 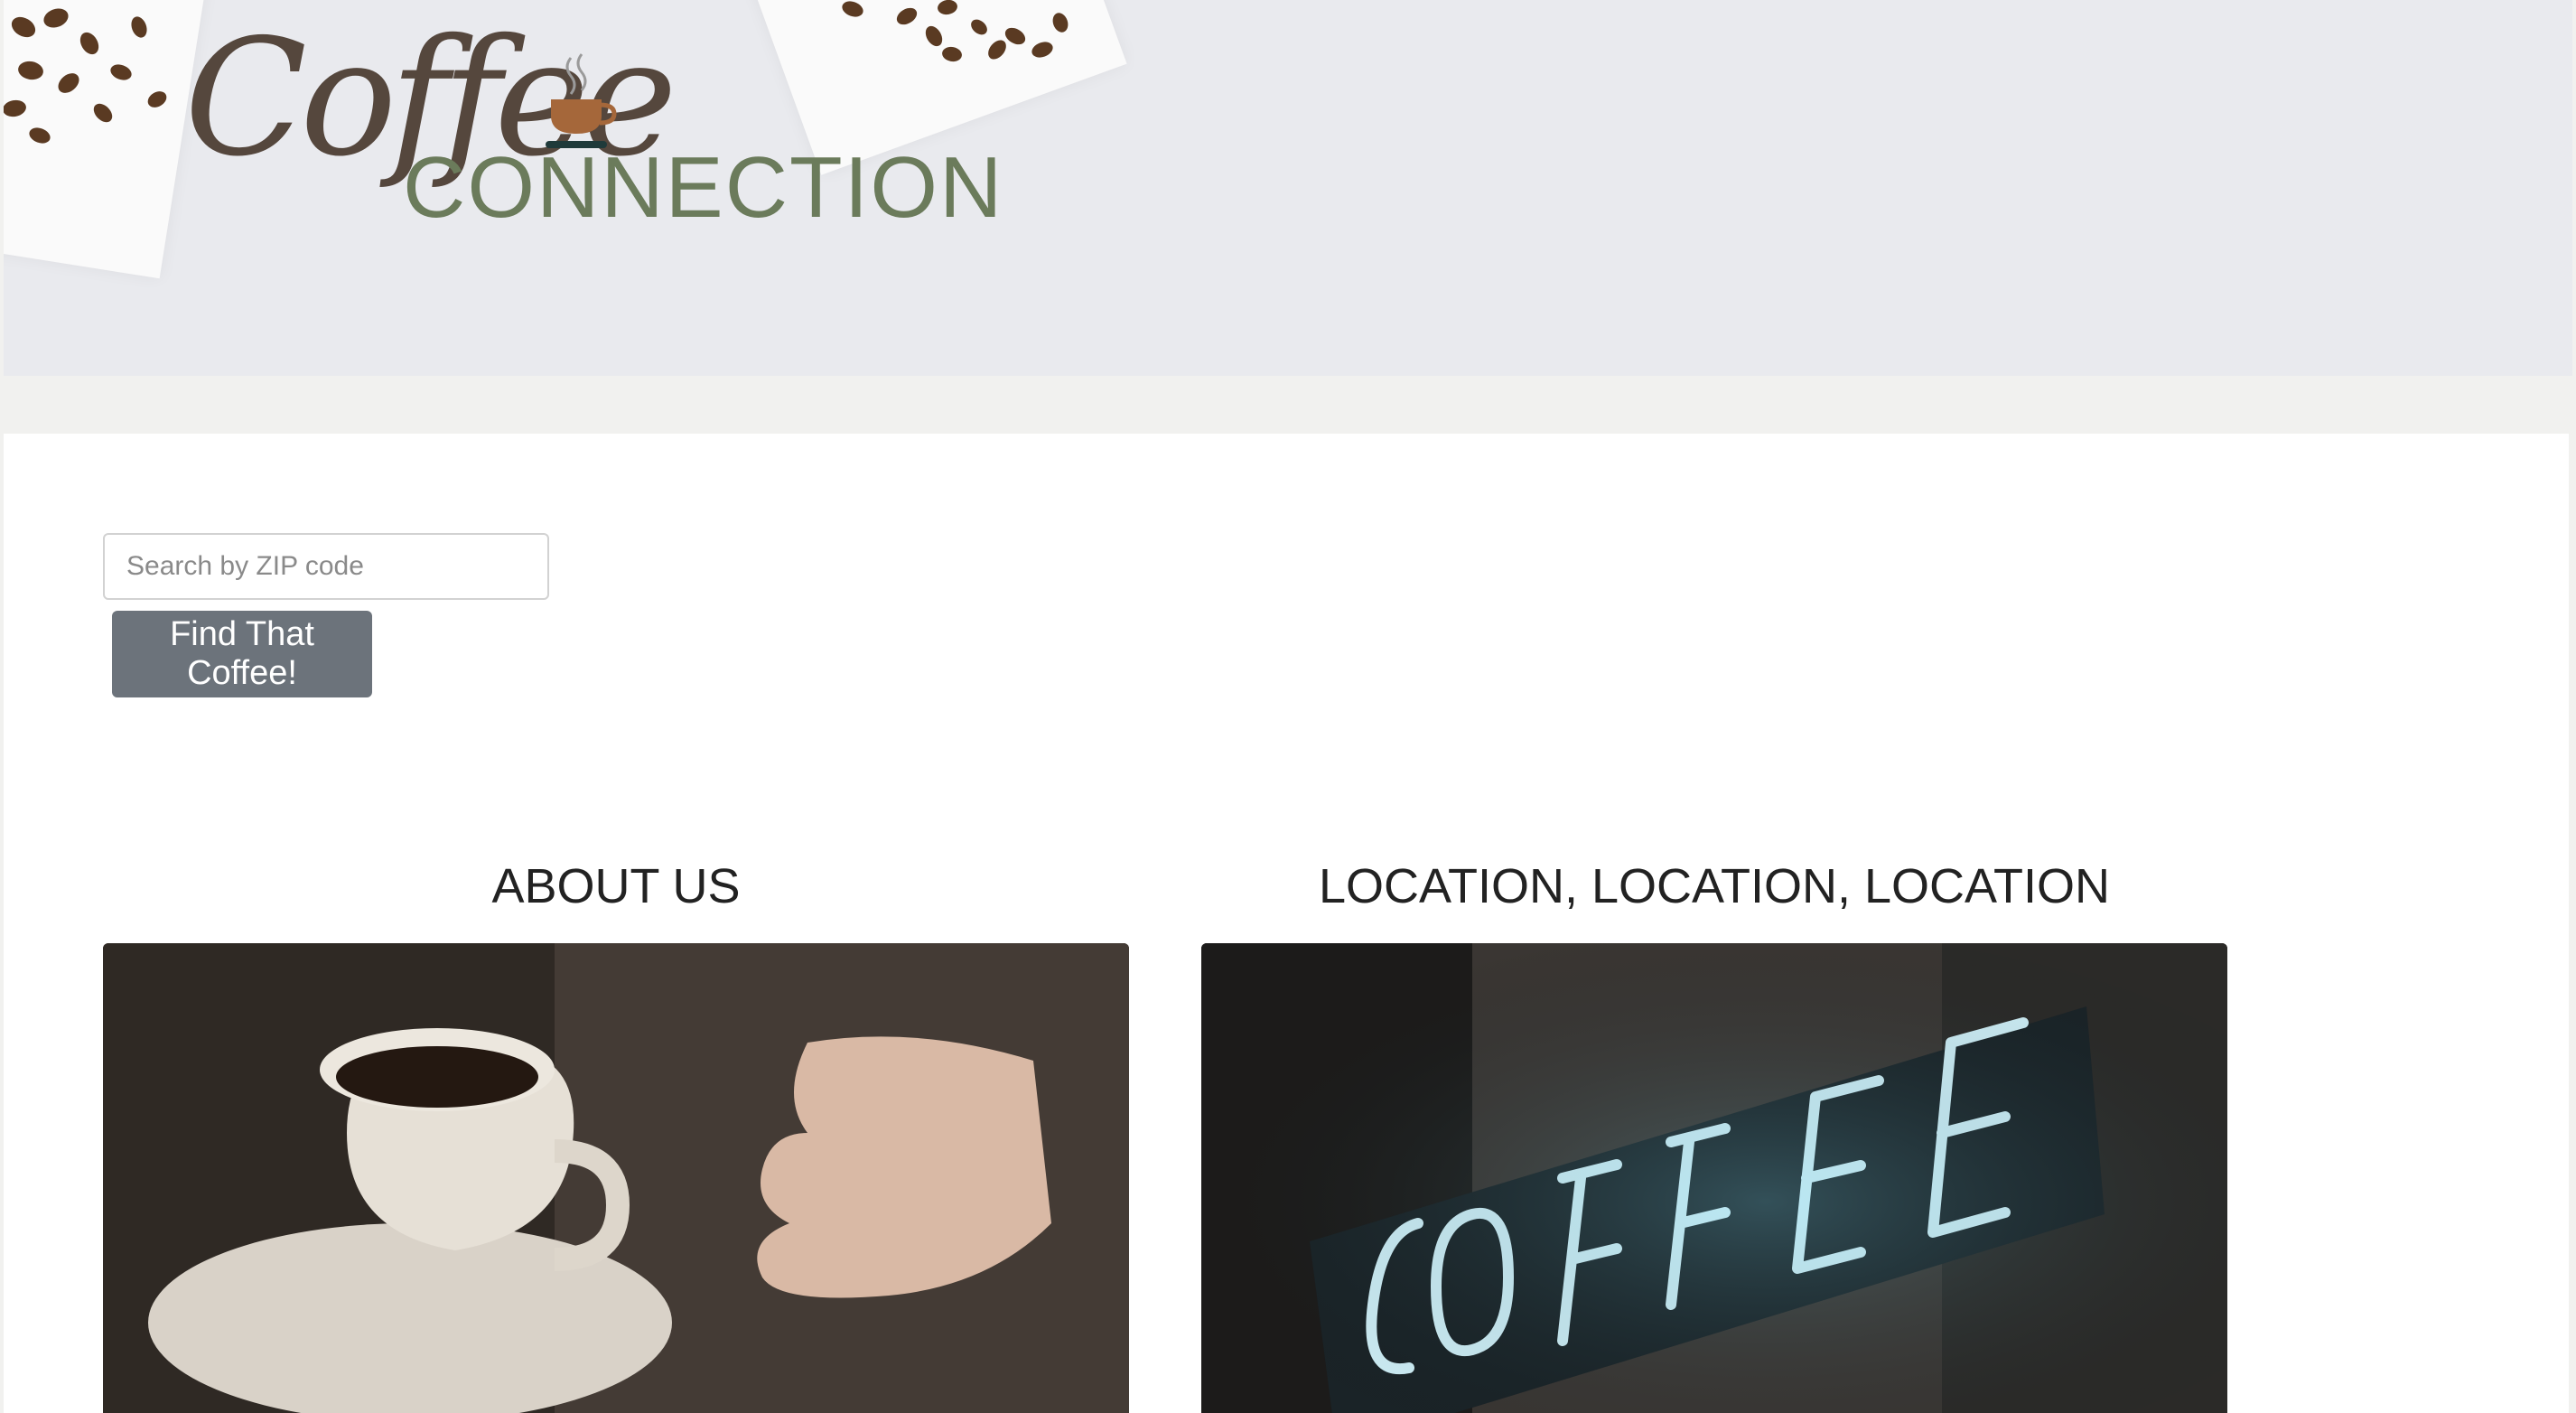 I want to click on logo-sub-text: CONNECTION, so click(x=703, y=187).